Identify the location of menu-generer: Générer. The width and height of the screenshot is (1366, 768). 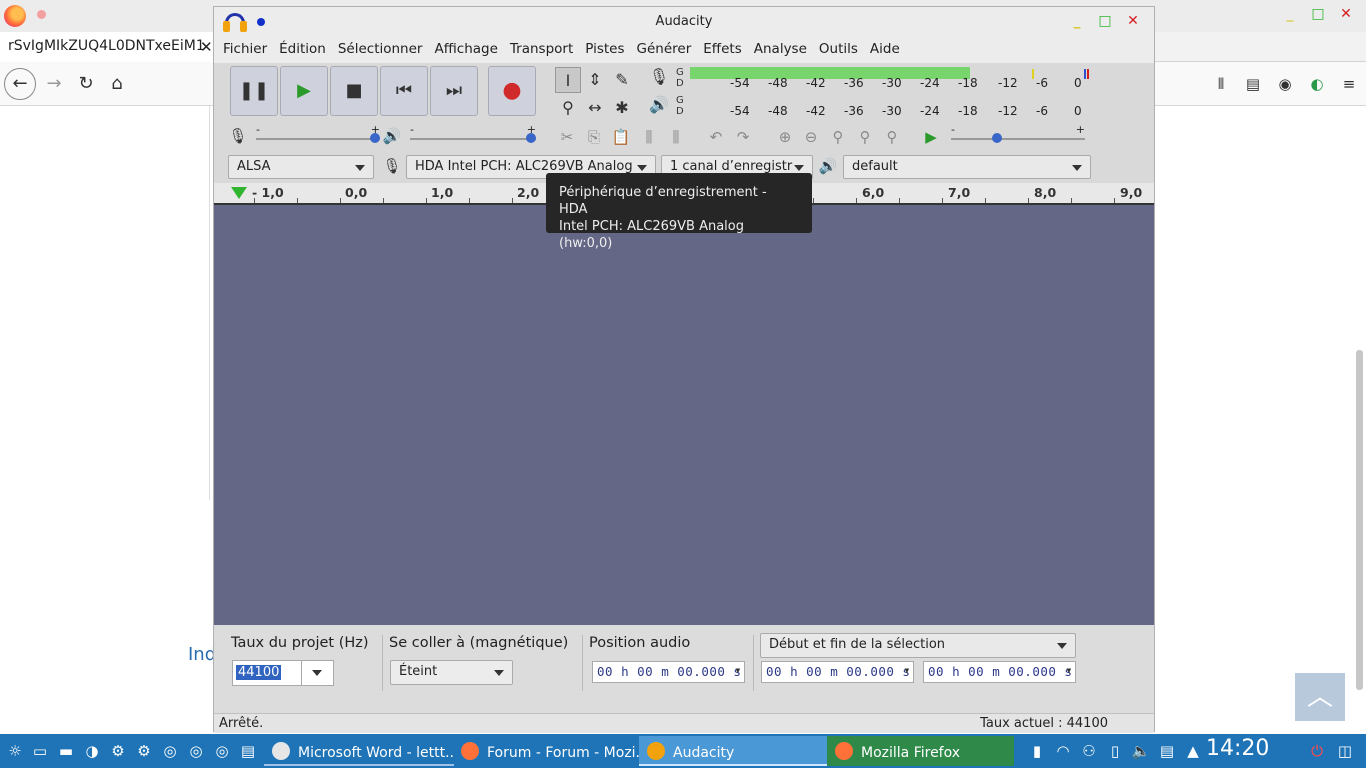
(667, 50).